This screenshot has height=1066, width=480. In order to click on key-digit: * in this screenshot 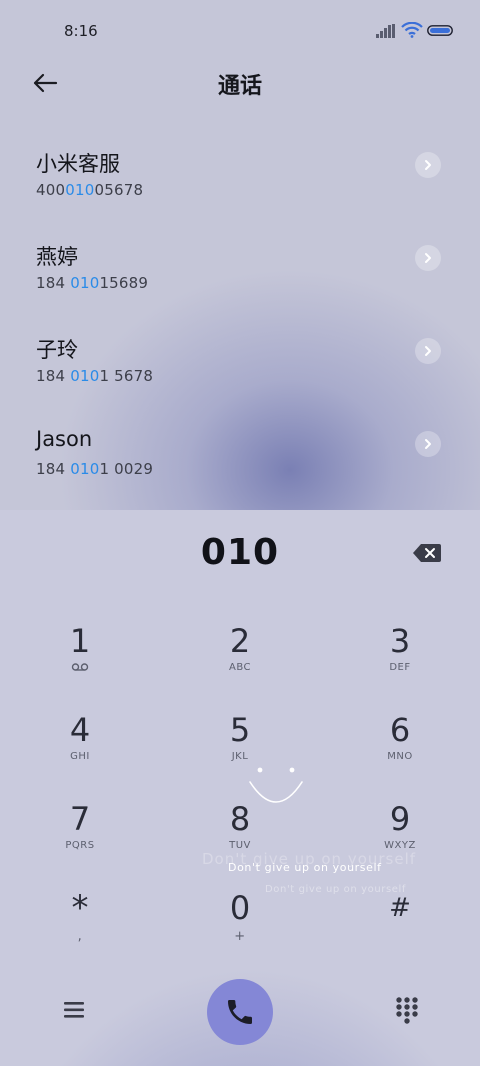, I will do `click(80, 908)`.